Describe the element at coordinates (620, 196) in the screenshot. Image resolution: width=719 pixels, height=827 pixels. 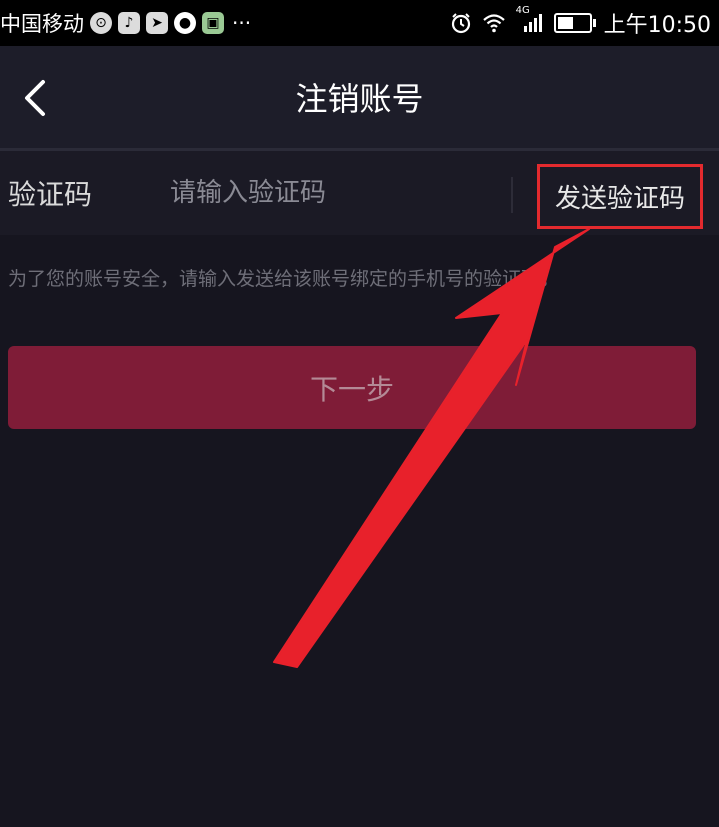
I see `send-code-button: 发送验证码` at that location.